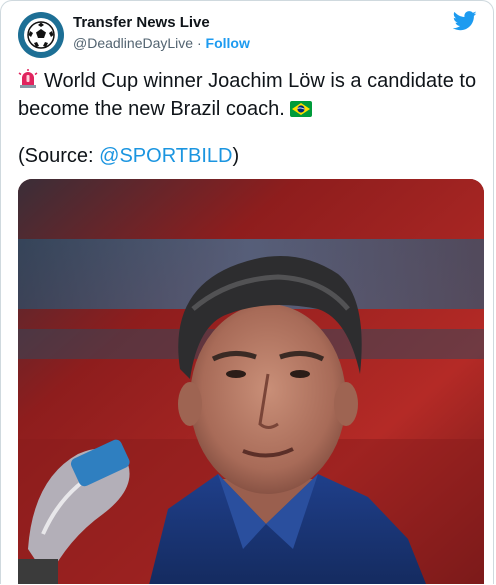 The width and height of the screenshot is (496, 585). What do you see at coordinates (301, 109) in the screenshot?
I see `brazil-flag-icon` at bounding box center [301, 109].